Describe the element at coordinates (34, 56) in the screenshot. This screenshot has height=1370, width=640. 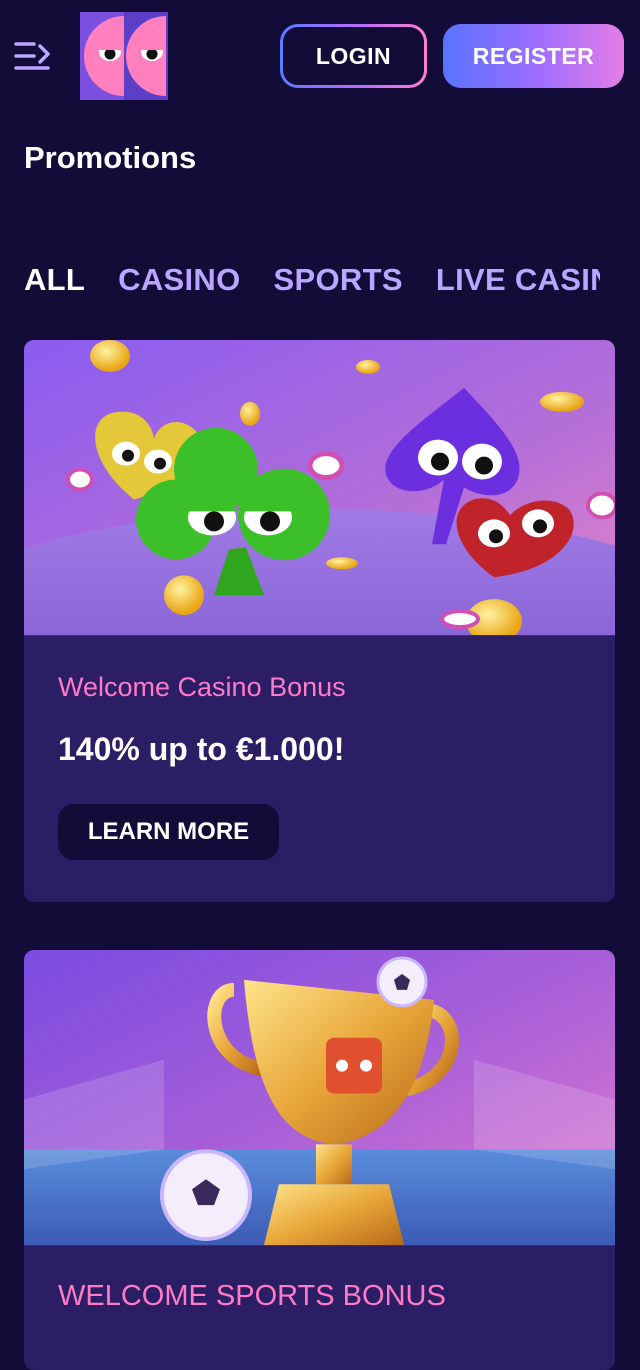
I see `menu-icon` at that location.